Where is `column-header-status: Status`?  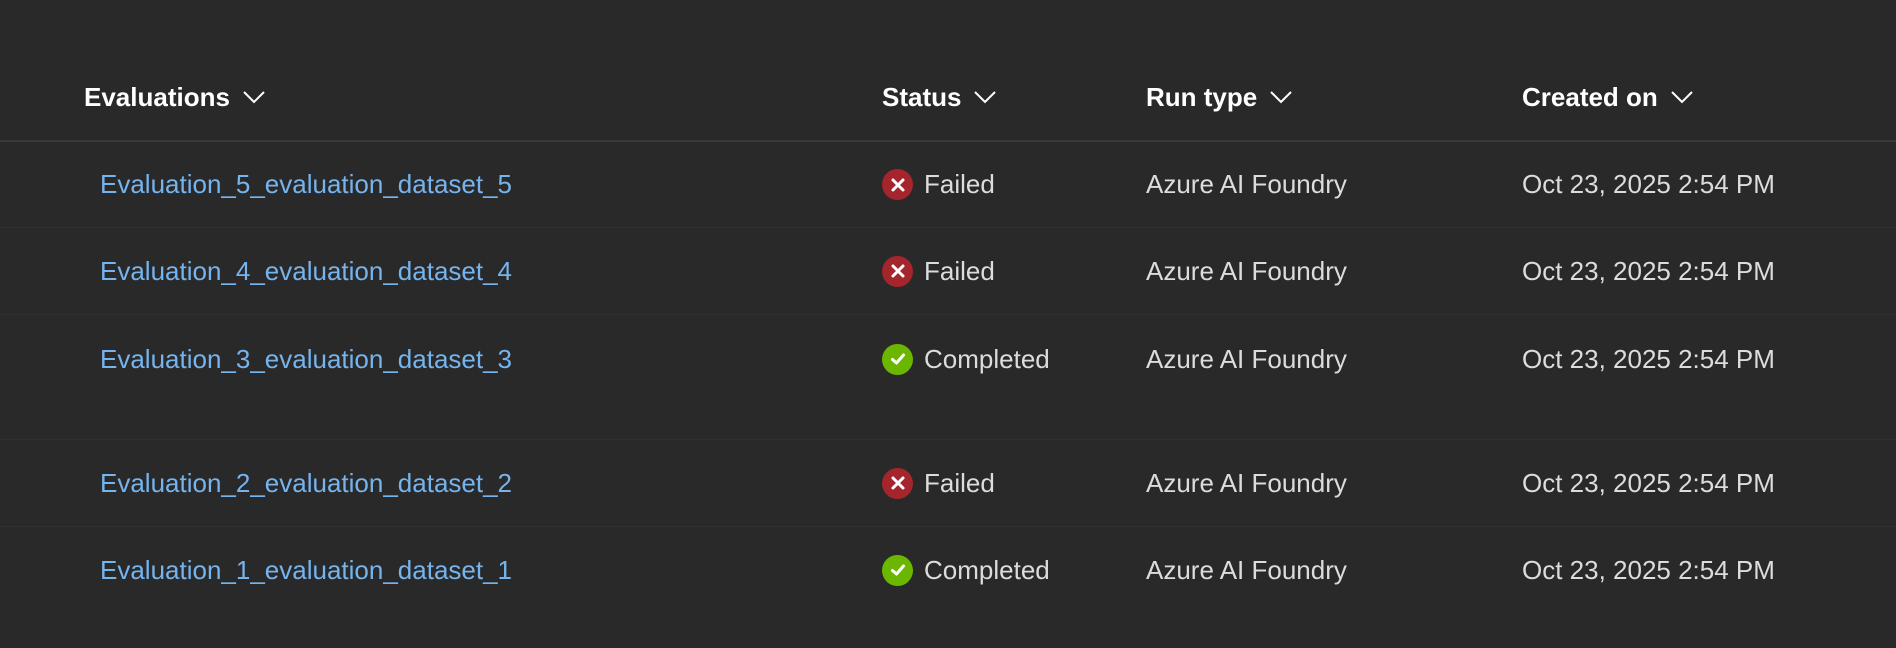 column-header-status: Status is located at coordinates (939, 97).